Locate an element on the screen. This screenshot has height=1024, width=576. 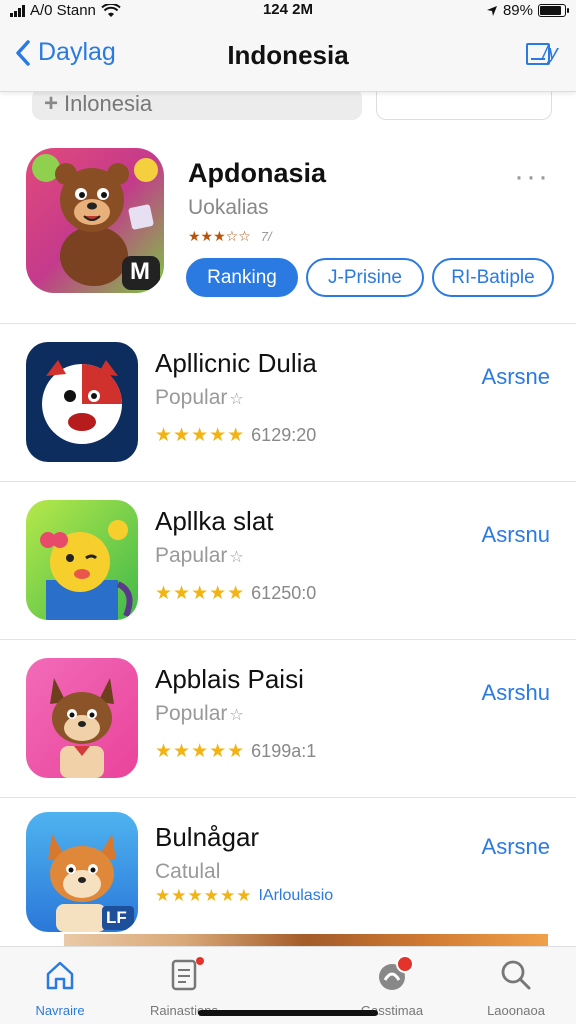
featured-stars: ★★★☆☆ is located at coordinates (219, 236).